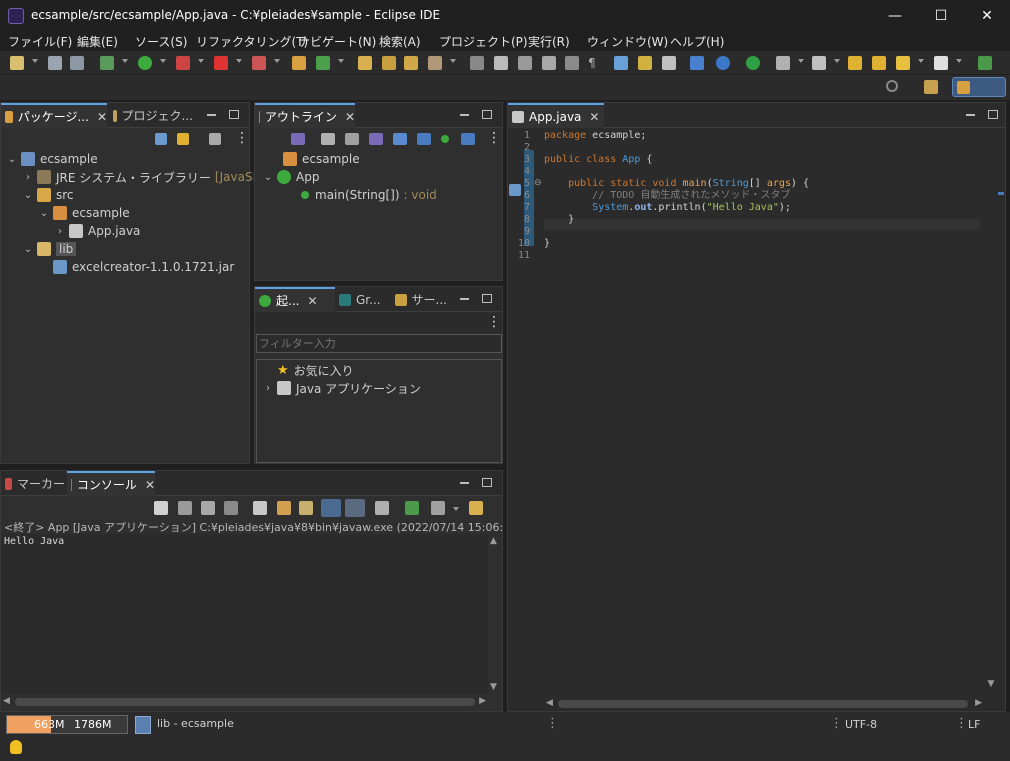  I want to click on scroll-lock-icon, so click(284, 508).